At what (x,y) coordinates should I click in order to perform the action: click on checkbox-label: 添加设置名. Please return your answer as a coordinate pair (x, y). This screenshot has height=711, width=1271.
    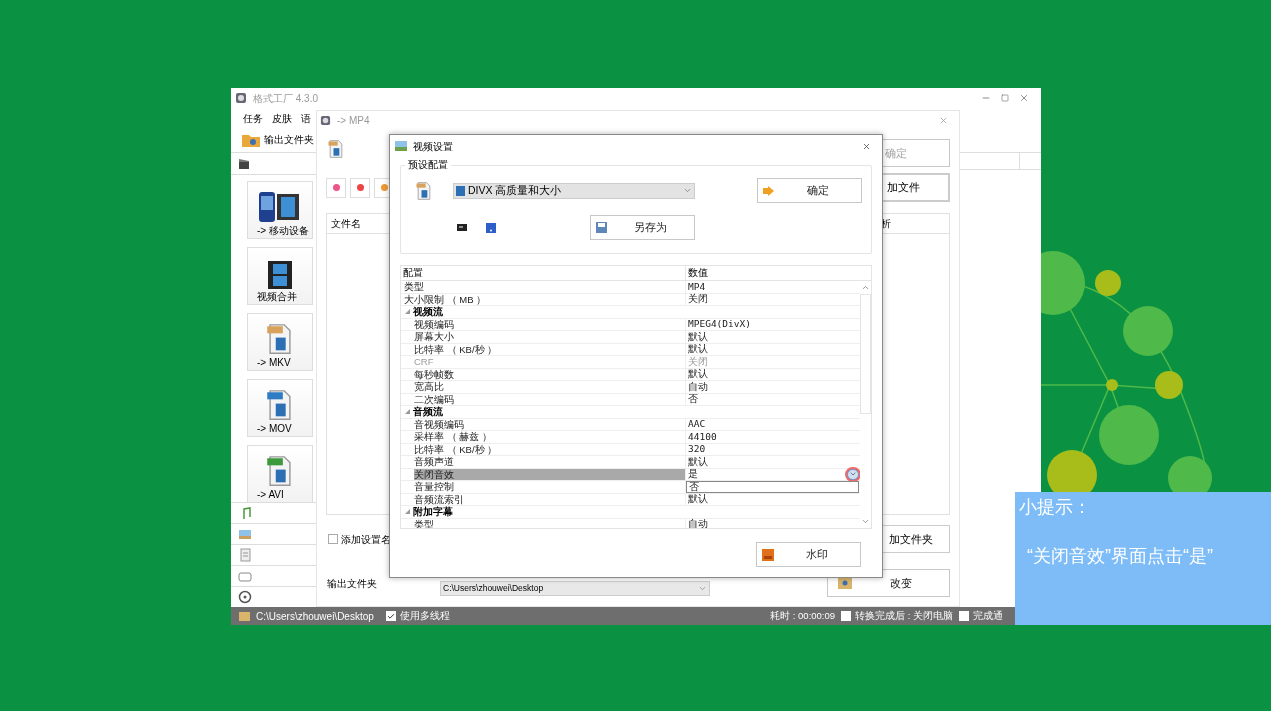
    Looking at the image, I should click on (366, 539).